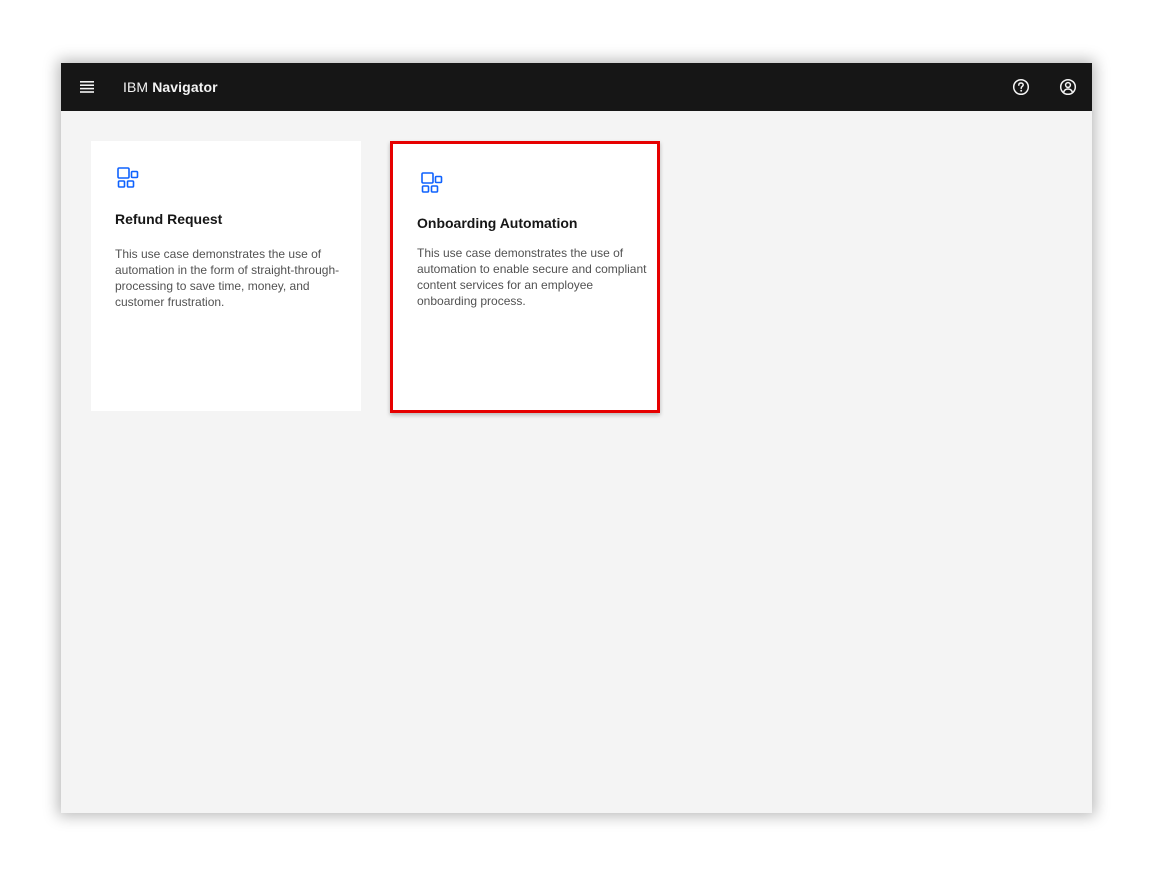 Image resolution: width=1152 pixels, height=877 pixels. I want to click on user-avatar-icon, so click(1068, 87).